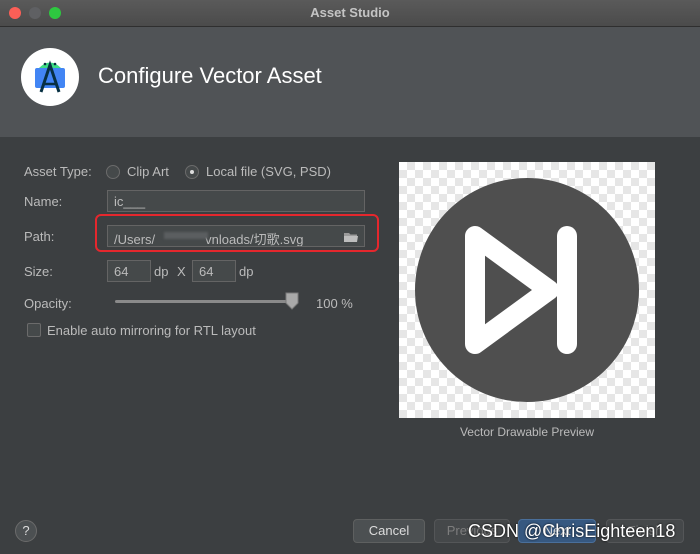  I want to click on height-unit-label: dp, so click(246, 271).